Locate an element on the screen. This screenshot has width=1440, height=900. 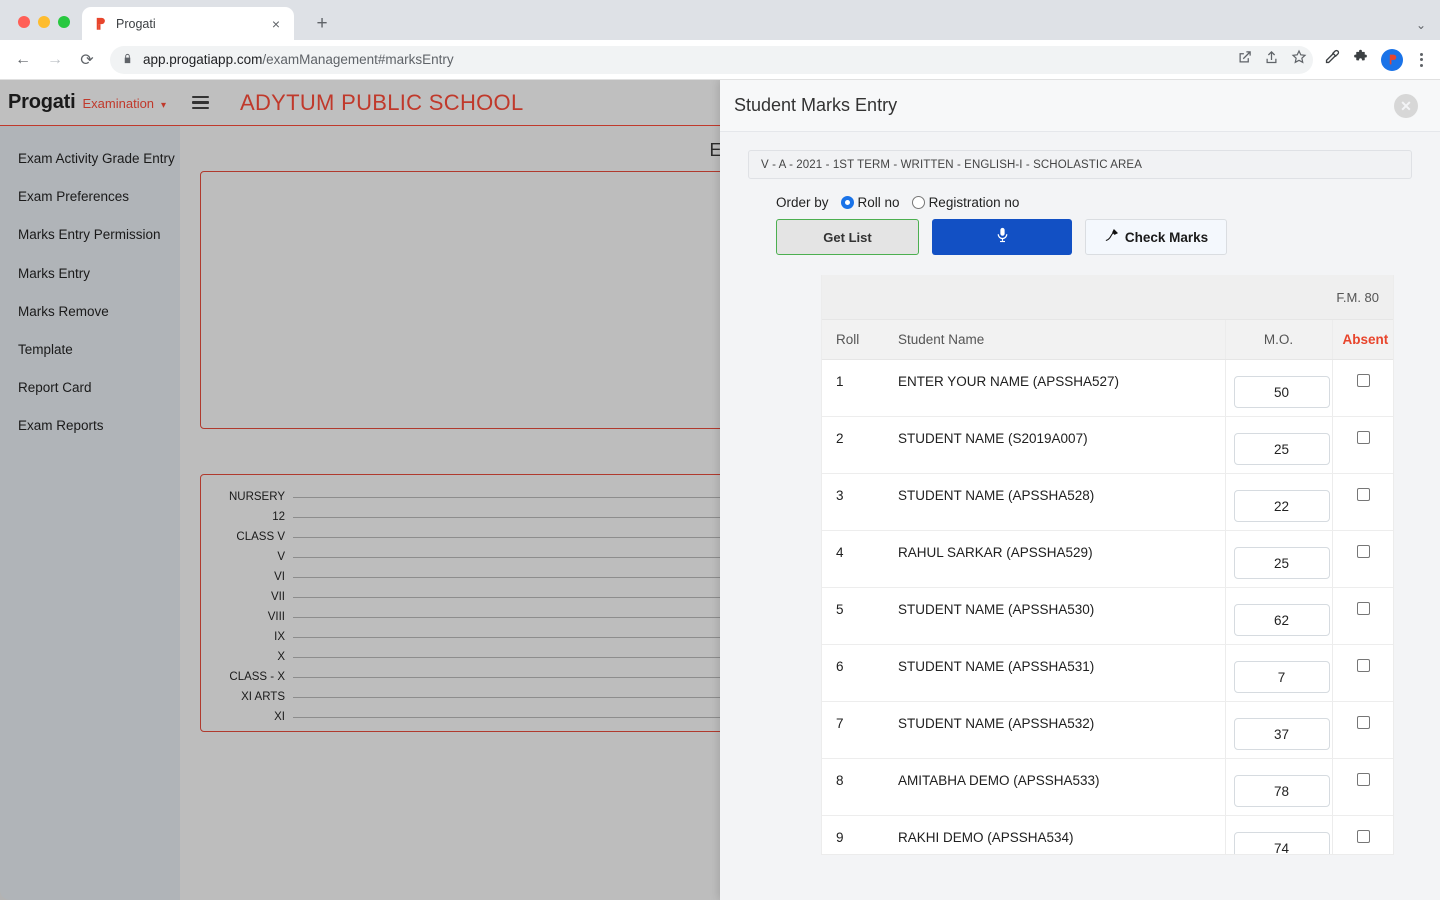
template-class-label: VII is located at coordinates (277, 597).